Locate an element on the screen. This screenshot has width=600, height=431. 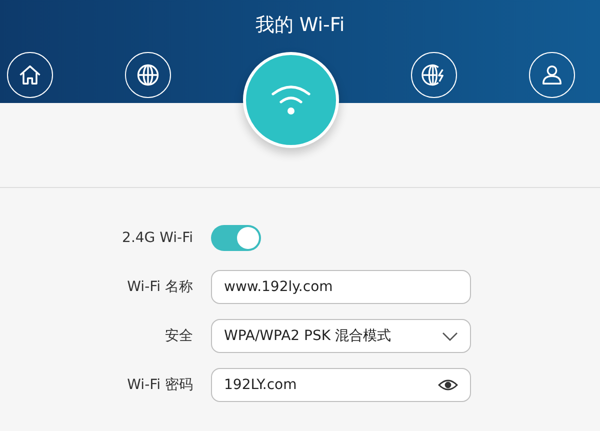
security-dropdown: WPA/WPA2 PSK 混合模式 is located at coordinates (341, 336).